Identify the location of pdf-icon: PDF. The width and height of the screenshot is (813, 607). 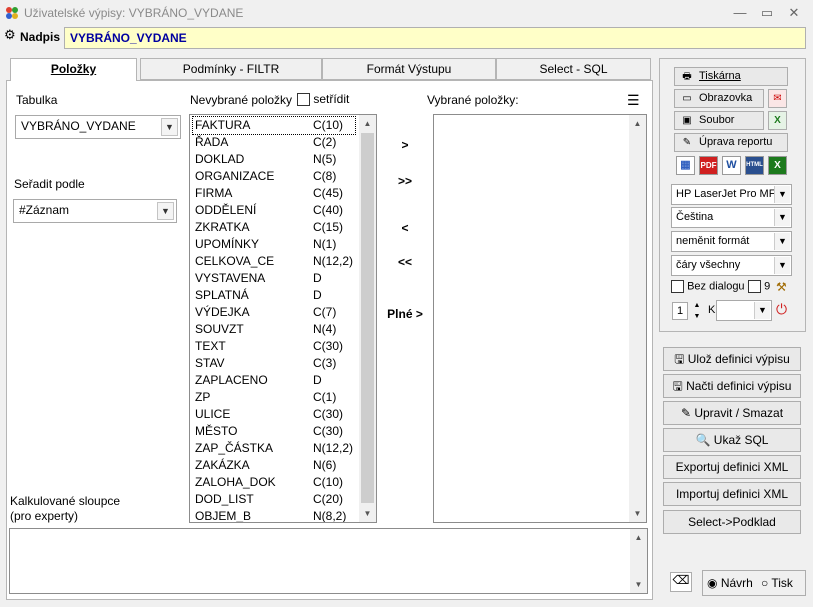
(708, 165).